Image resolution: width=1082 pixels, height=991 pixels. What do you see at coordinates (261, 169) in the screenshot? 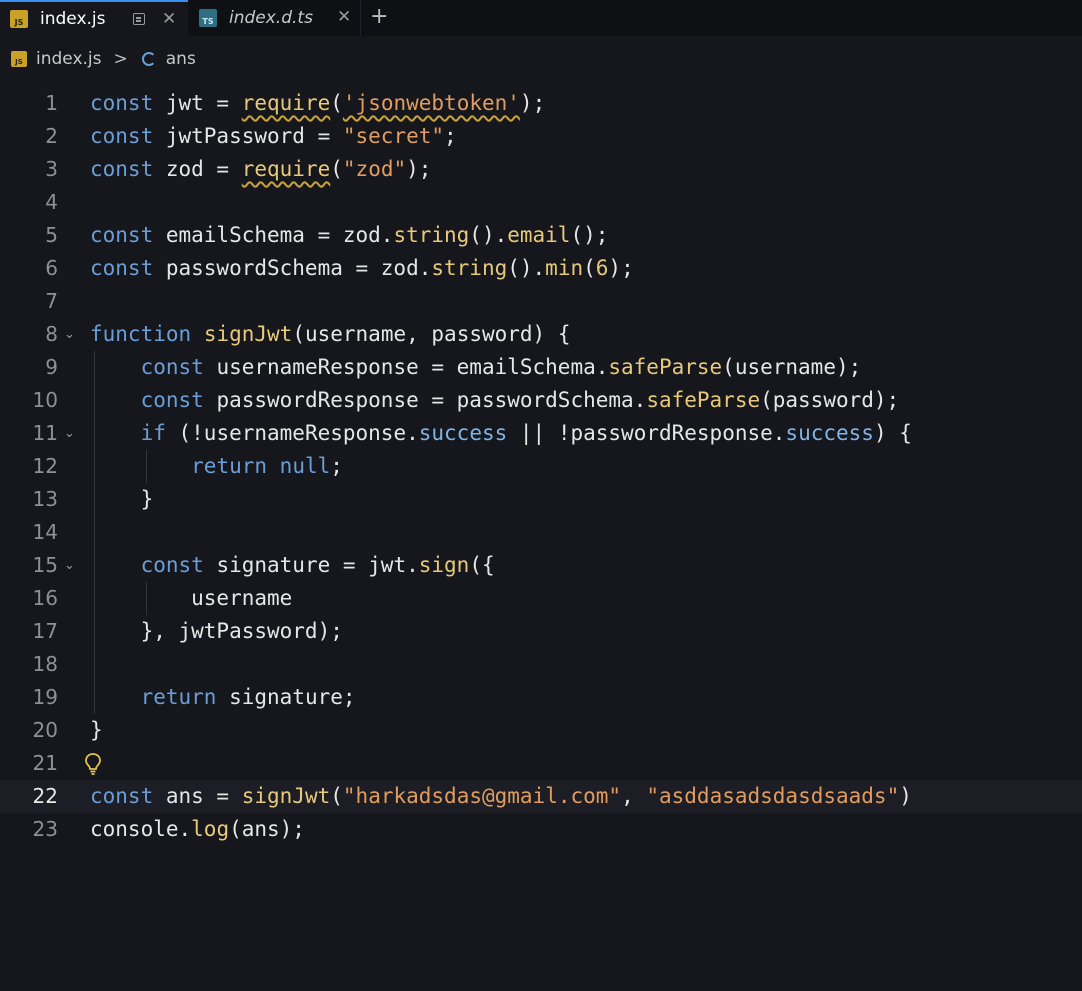
I see `line-code: const zod = require("zod");` at bounding box center [261, 169].